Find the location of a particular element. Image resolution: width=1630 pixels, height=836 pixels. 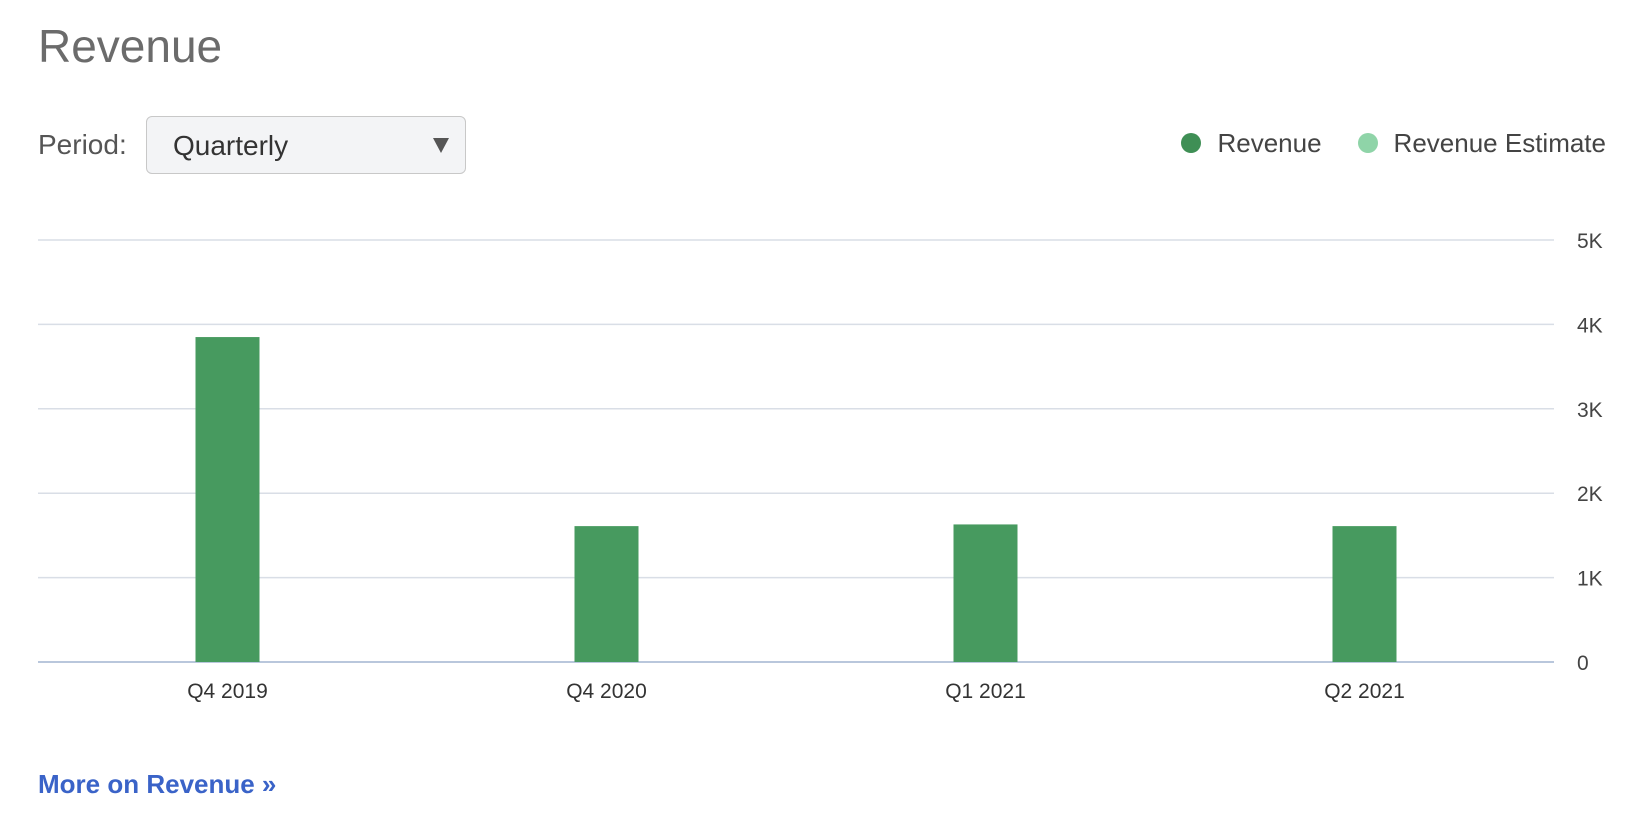

x-tick-label: Q1 2021 is located at coordinates (985, 691).